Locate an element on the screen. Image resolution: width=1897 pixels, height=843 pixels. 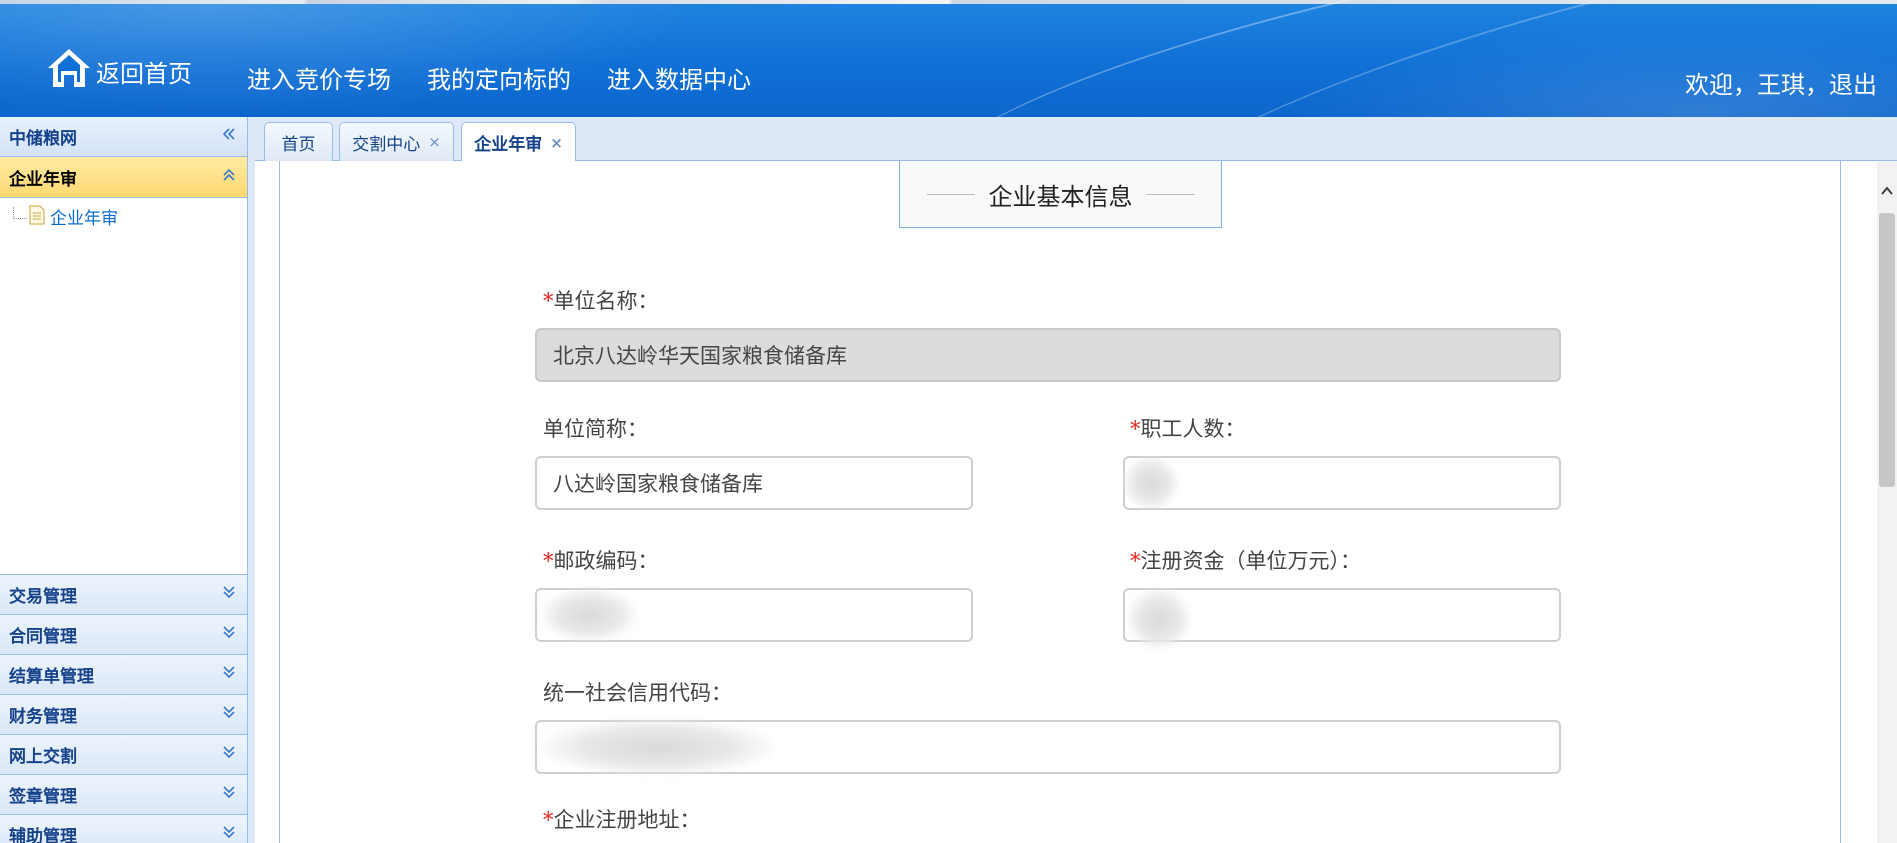
tree-item-annual-review: 企业年审 is located at coordinates (65, 216).